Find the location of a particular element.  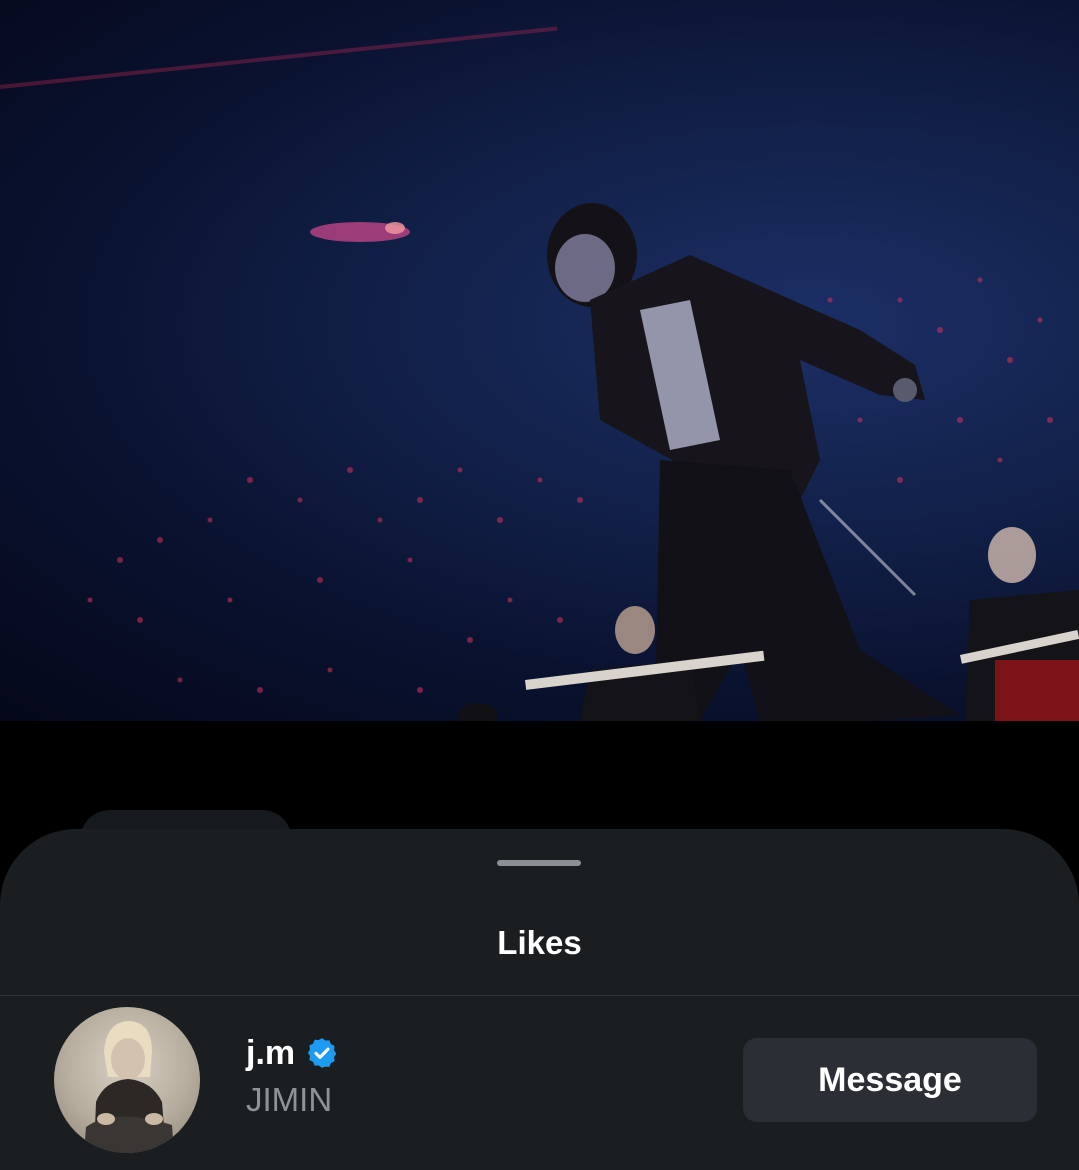

message-button: Message is located at coordinates (890, 1080).